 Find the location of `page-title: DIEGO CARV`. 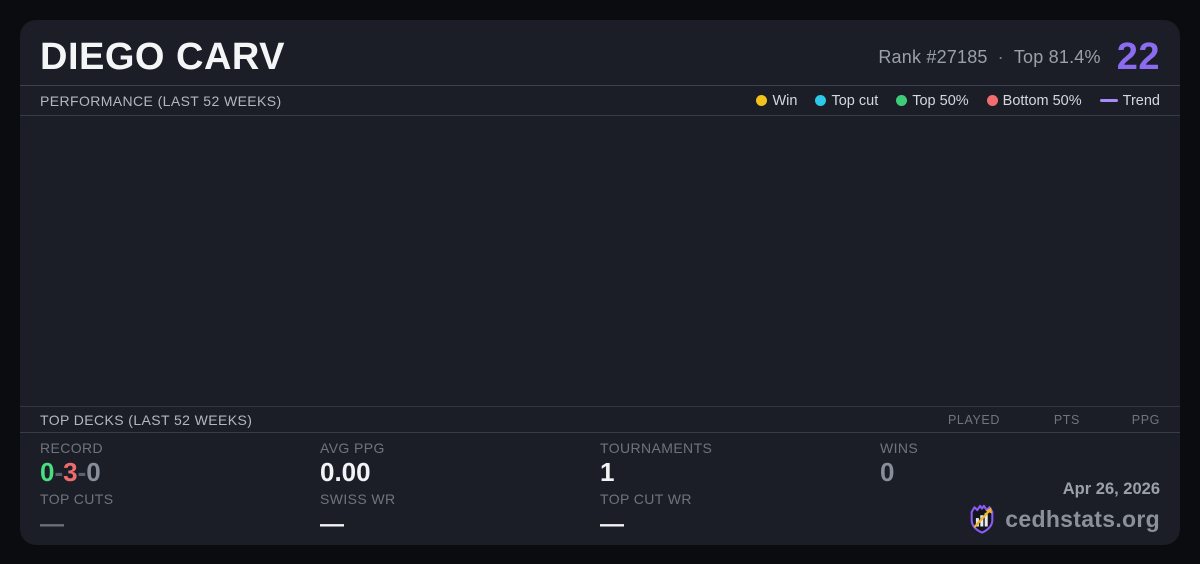

page-title: DIEGO CARV is located at coordinates (163, 57).